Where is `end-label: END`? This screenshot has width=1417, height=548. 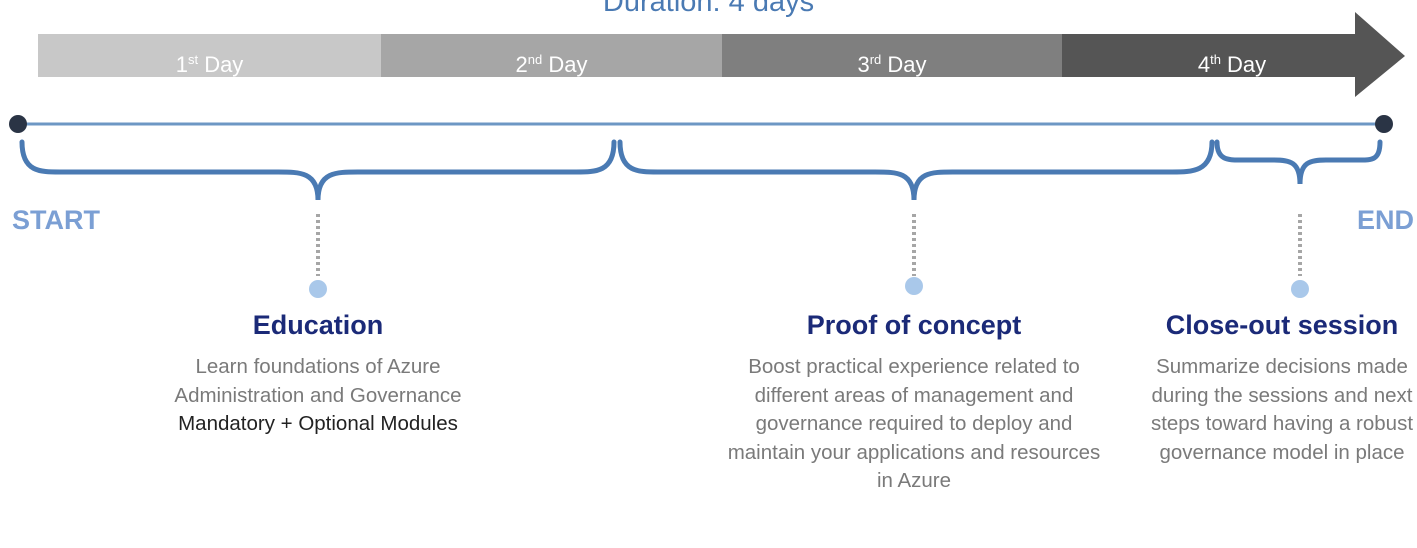 end-label: END is located at coordinates (1385, 220).